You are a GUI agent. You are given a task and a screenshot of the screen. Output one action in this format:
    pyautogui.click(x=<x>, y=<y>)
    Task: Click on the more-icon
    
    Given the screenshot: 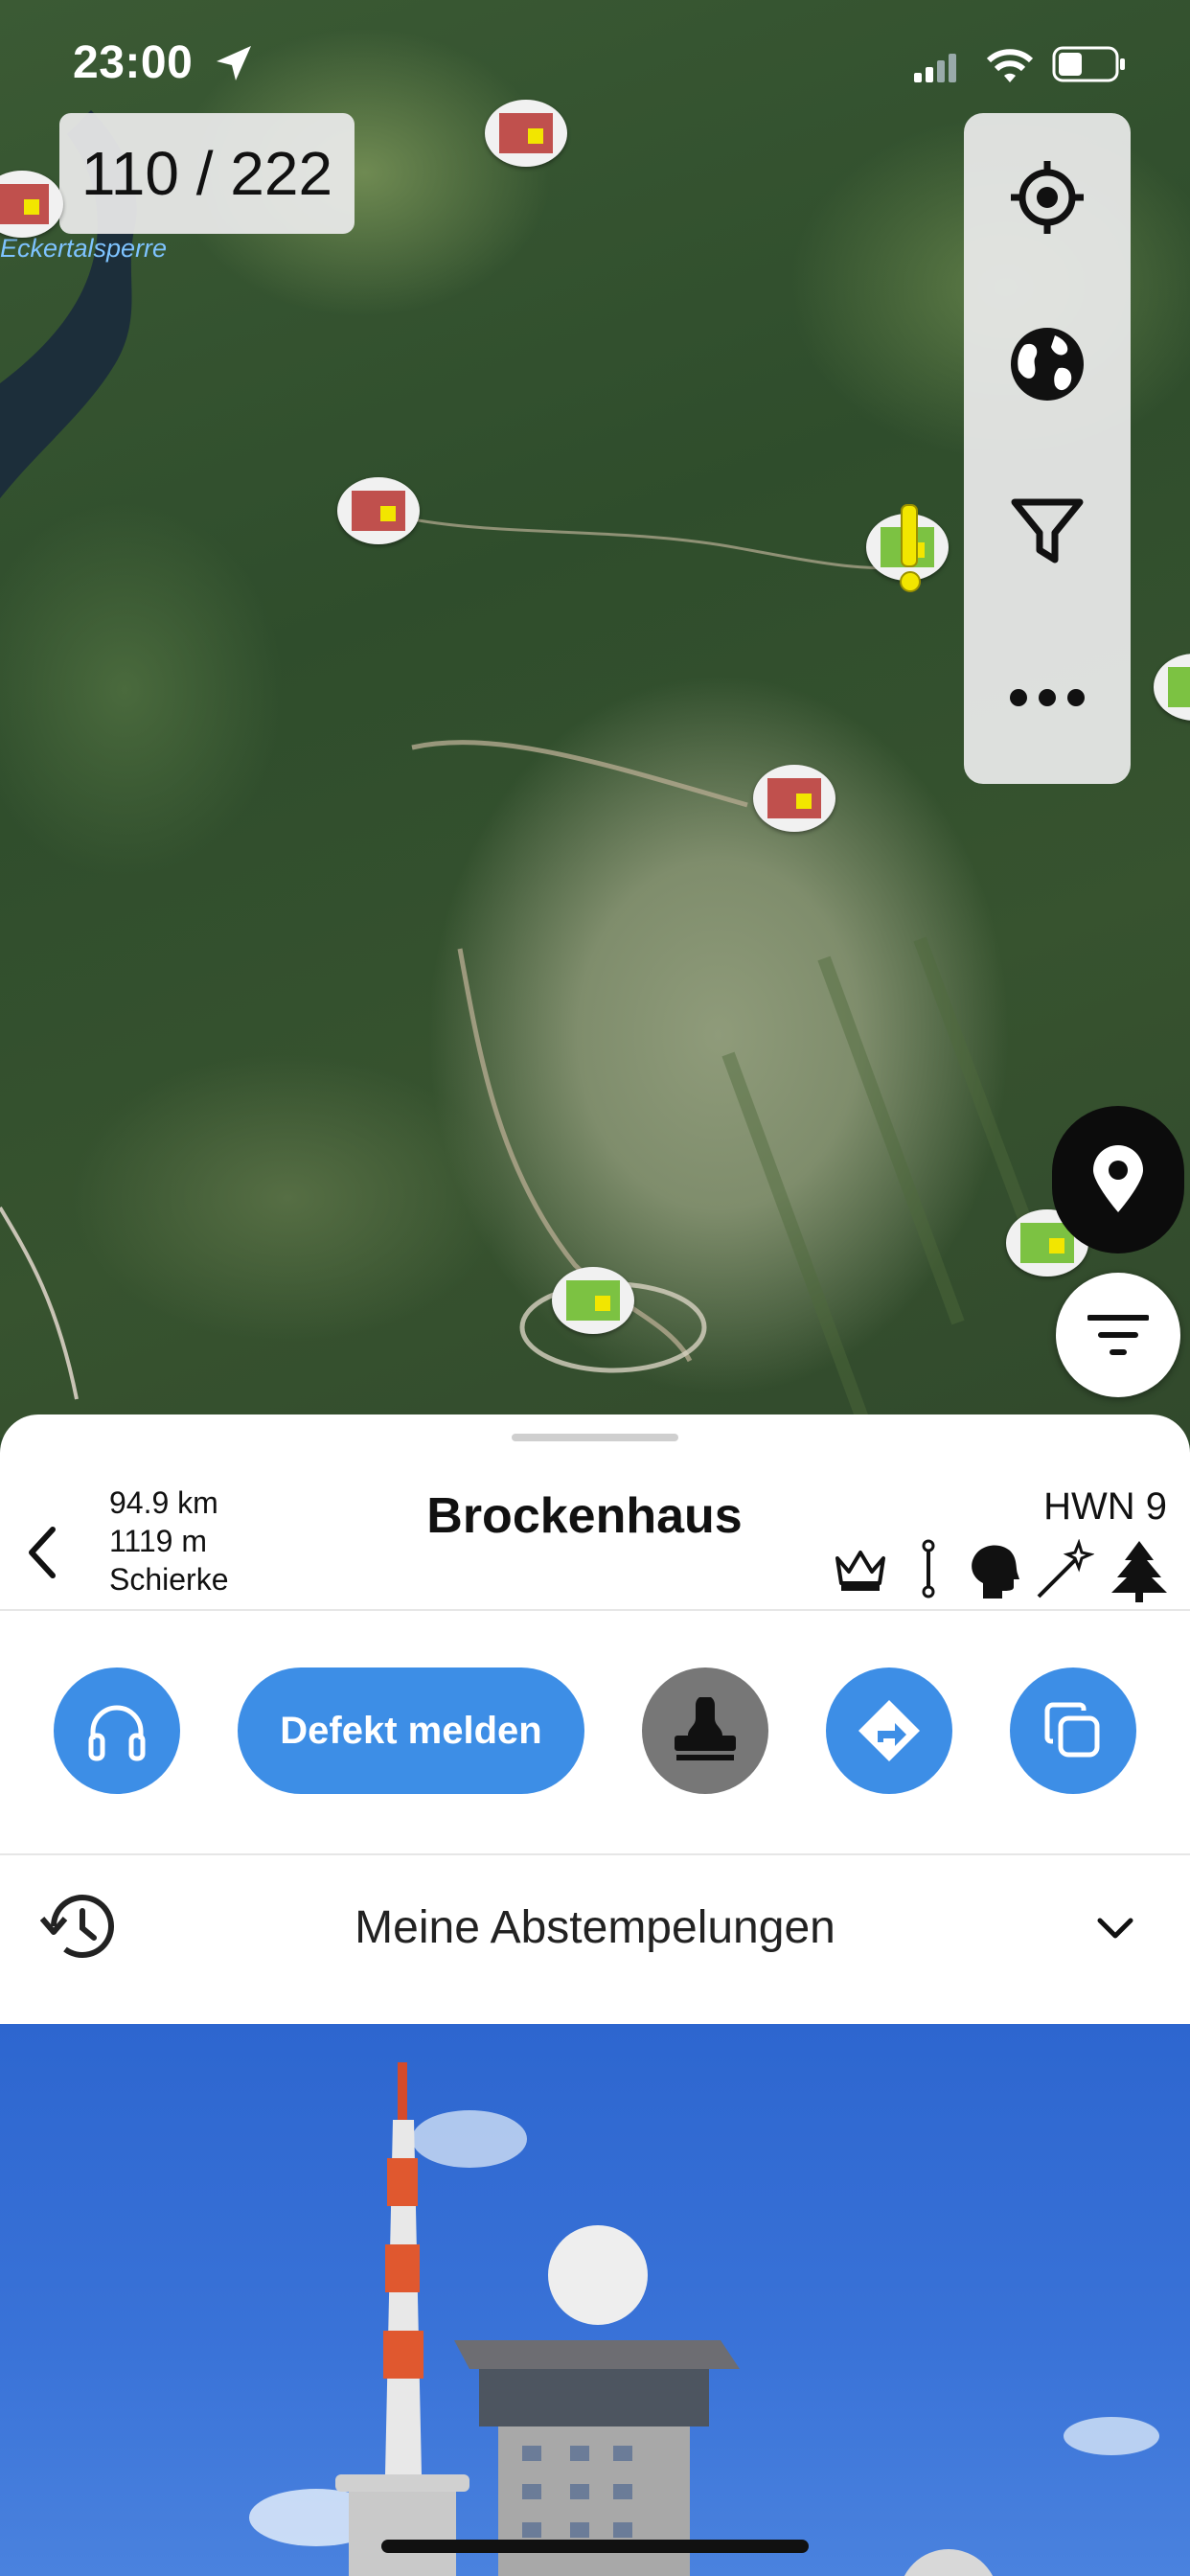 What is the action you would take?
    pyautogui.click(x=1047, y=697)
    